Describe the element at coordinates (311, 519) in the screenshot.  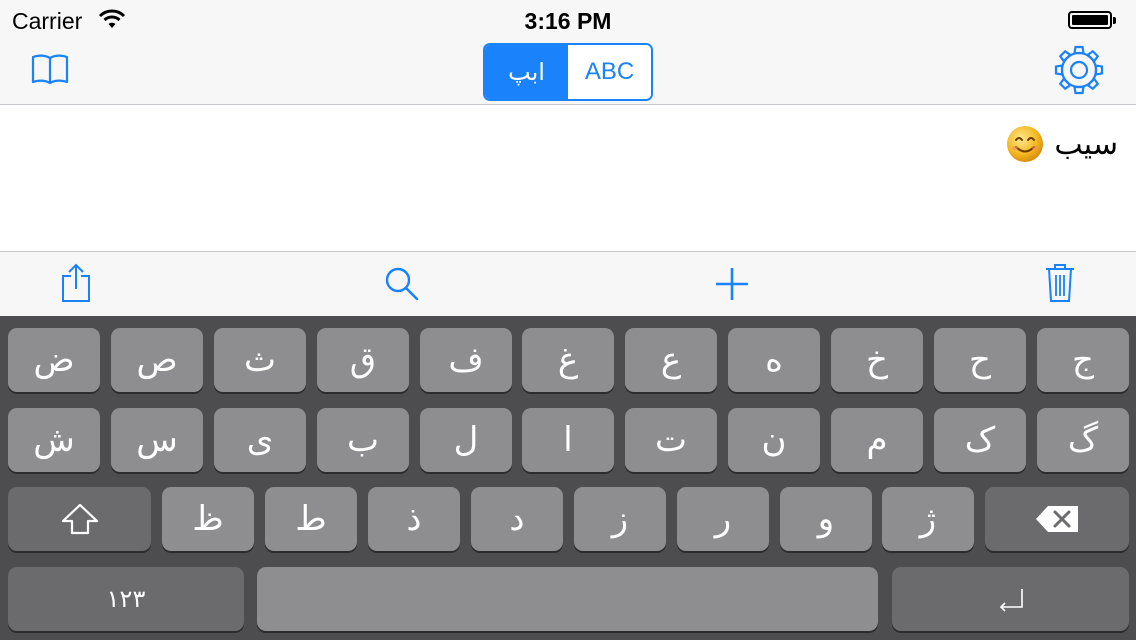
I see `key: ط` at that location.